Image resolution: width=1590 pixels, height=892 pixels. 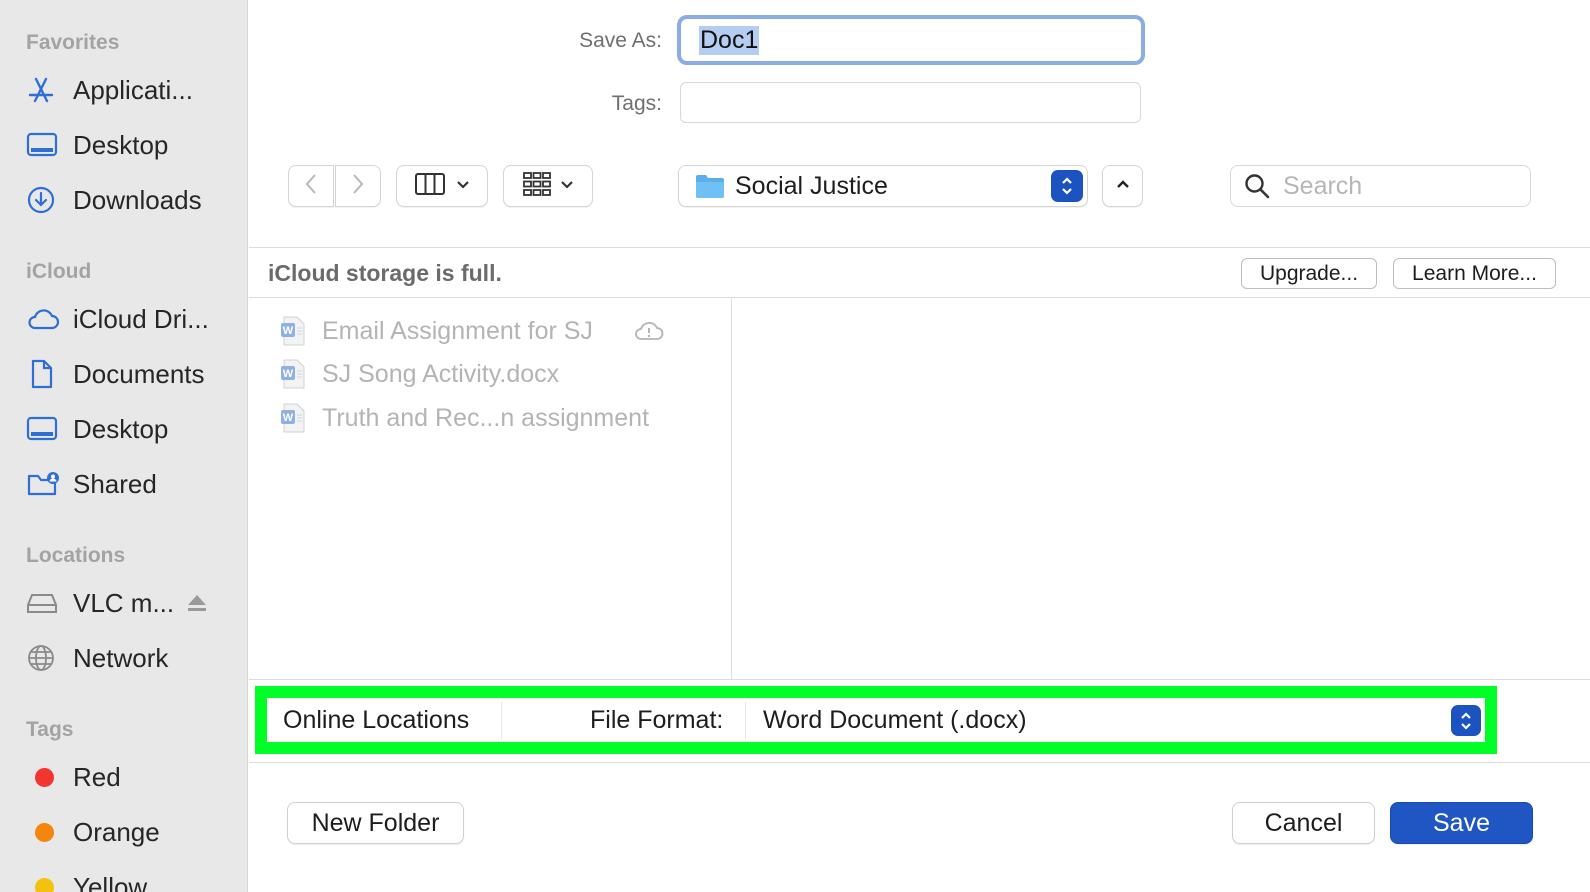 What do you see at coordinates (121, 657) in the screenshot?
I see `sidebar-item-label: Network` at bounding box center [121, 657].